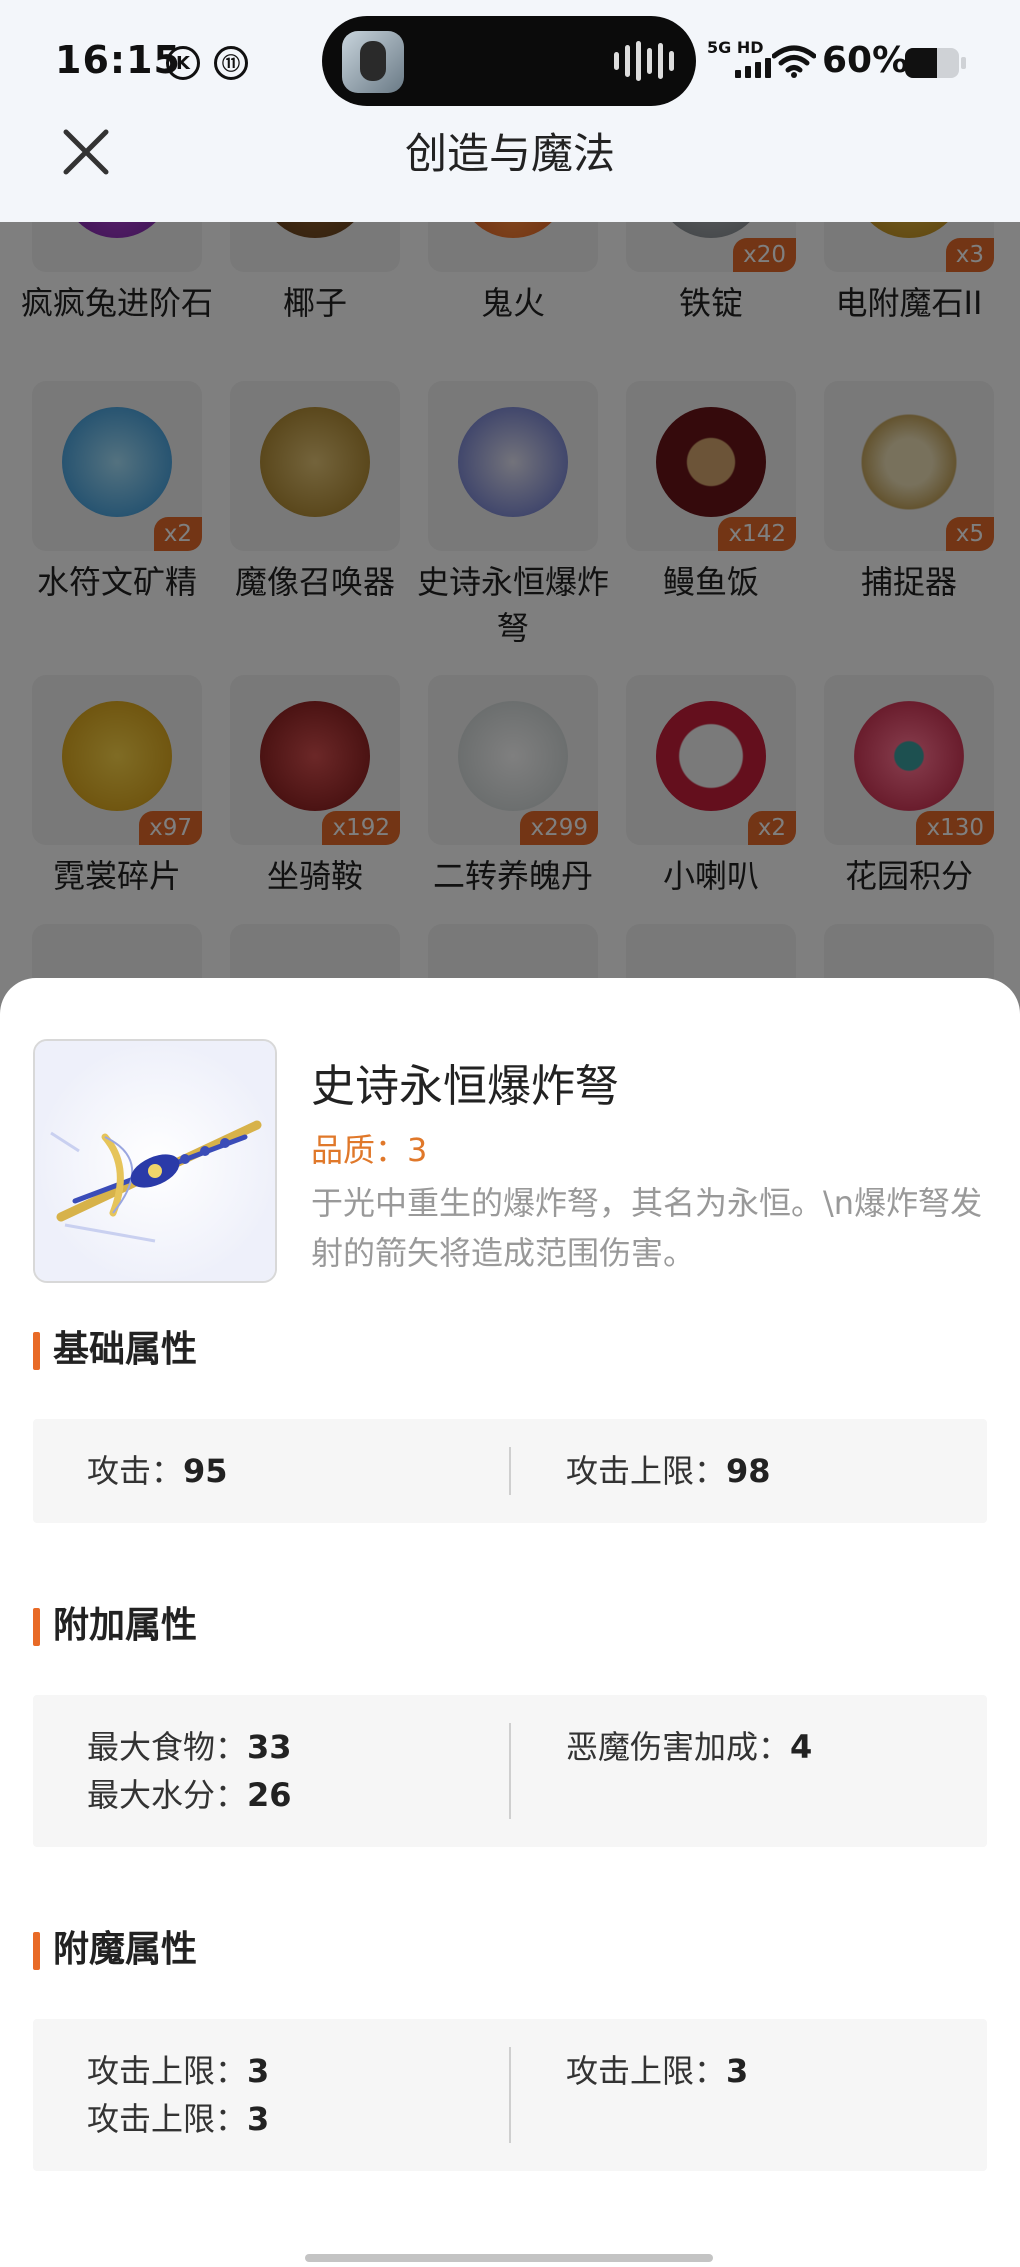 The height and width of the screenshot is (2267, 1020). Describe the element at coordinates (801, 1747) in the screenshot. I see `attribute-value: 4` at that location.